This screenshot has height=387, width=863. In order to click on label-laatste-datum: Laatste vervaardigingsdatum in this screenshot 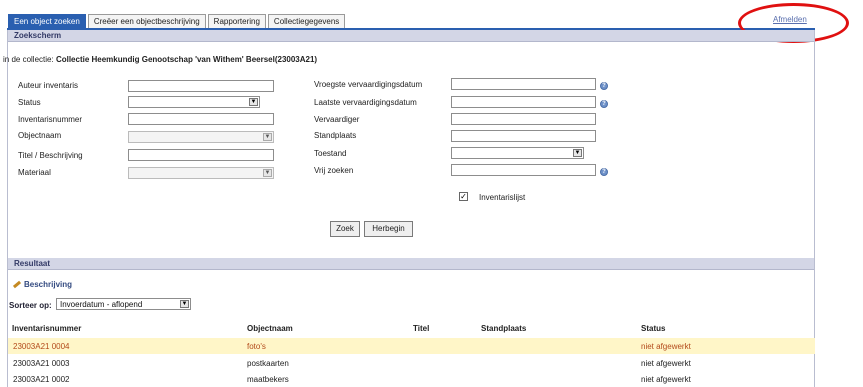, I will do `click(365, 102)`.